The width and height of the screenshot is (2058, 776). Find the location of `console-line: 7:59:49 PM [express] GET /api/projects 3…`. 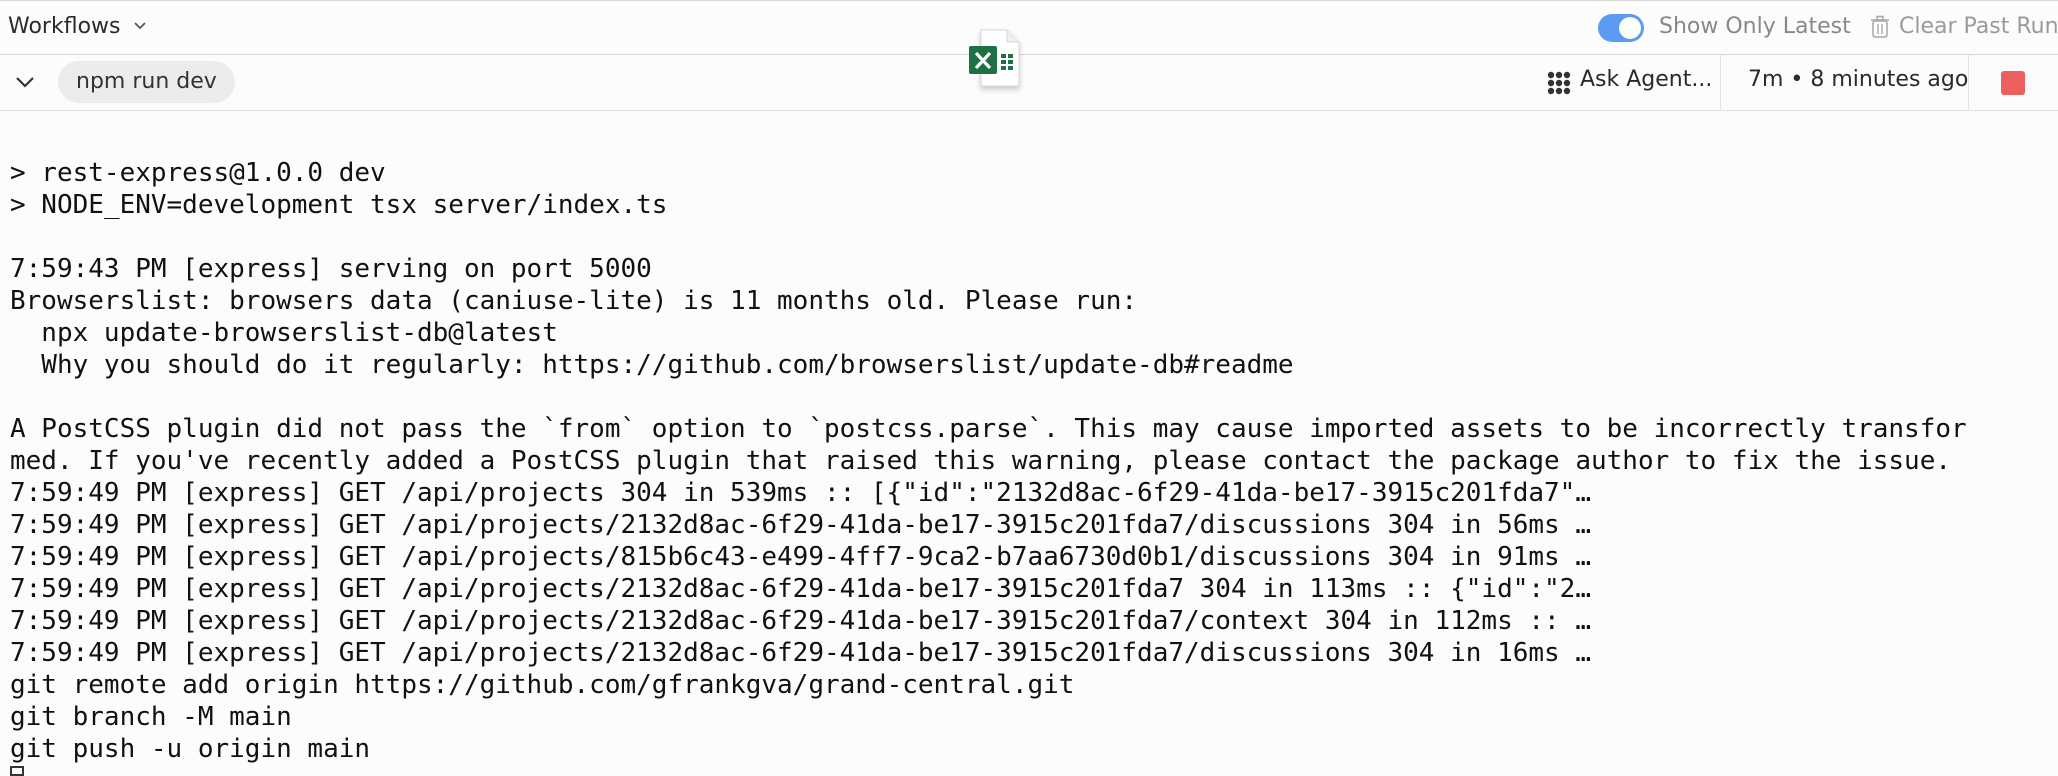

console-line: 7:59:49 PM [express] GET /api/projects 3… is located at coordinates (800, 493).